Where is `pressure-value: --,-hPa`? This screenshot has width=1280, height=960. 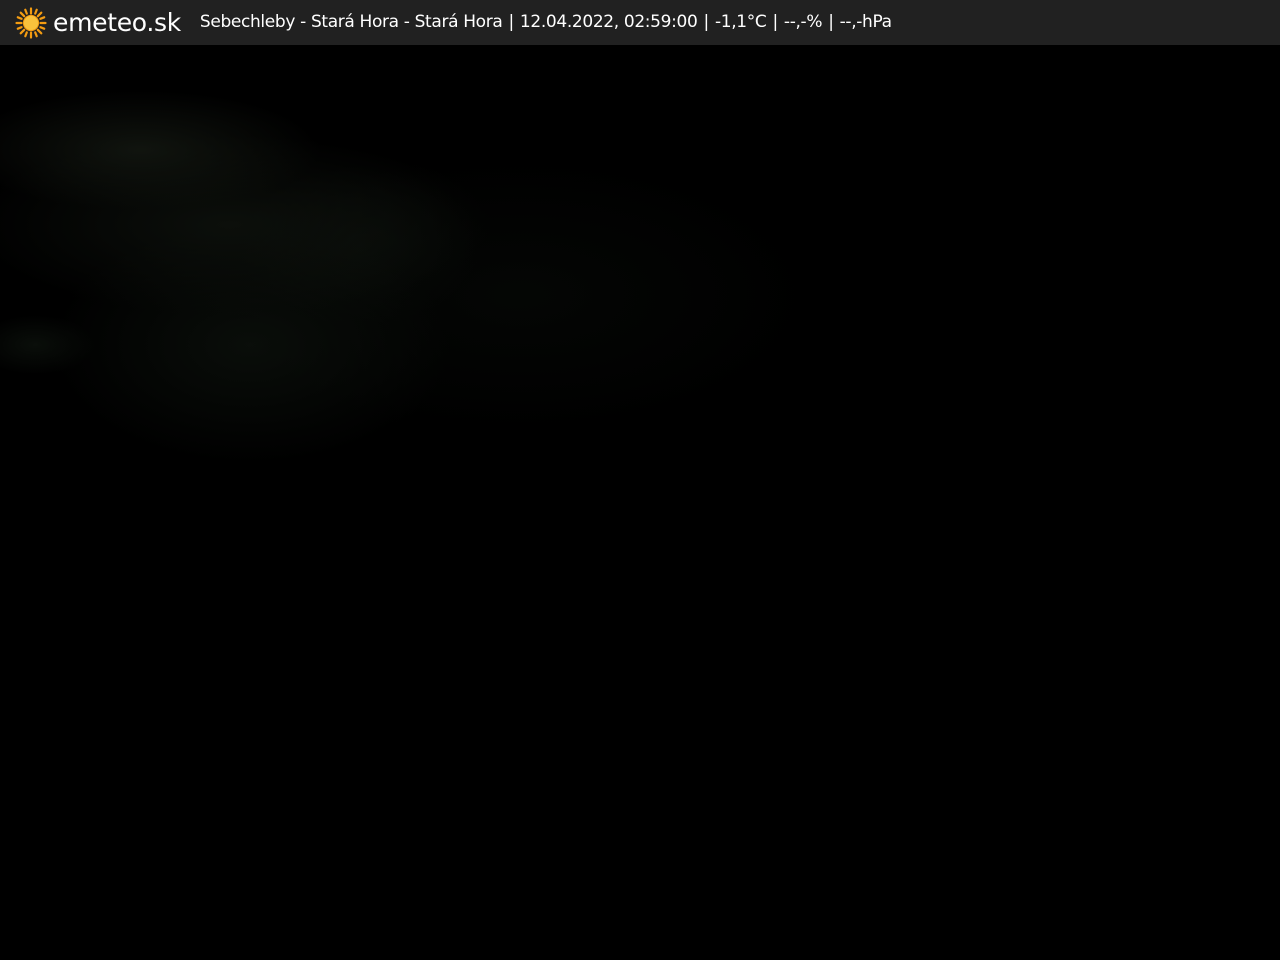 pressure-value: --,-hPa is located at coordinates (865, 22).